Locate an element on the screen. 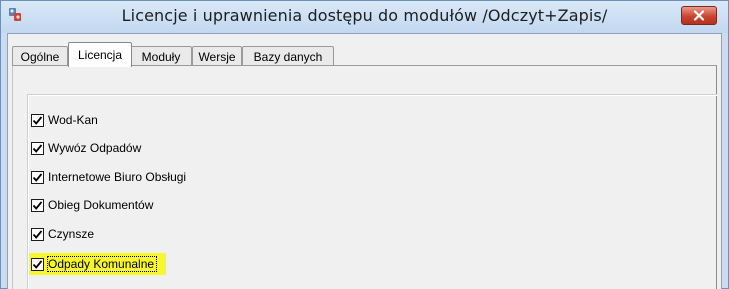 This screenshot has height=289, width=729. checkbox-label: Czynsze is located at coordinates (71, 234).